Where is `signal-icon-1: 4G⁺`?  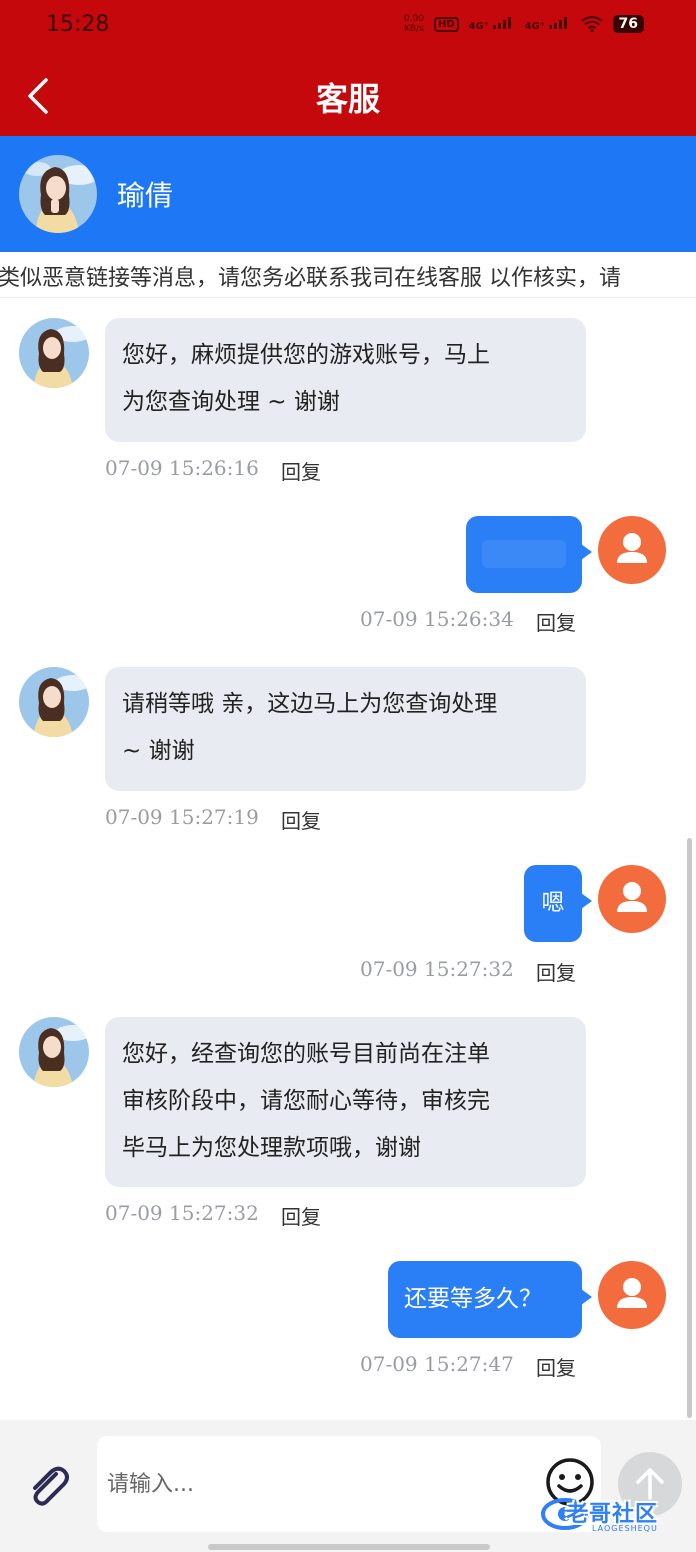
signal-icon-1: 4G⁺ is located at coordinates (491, 24).